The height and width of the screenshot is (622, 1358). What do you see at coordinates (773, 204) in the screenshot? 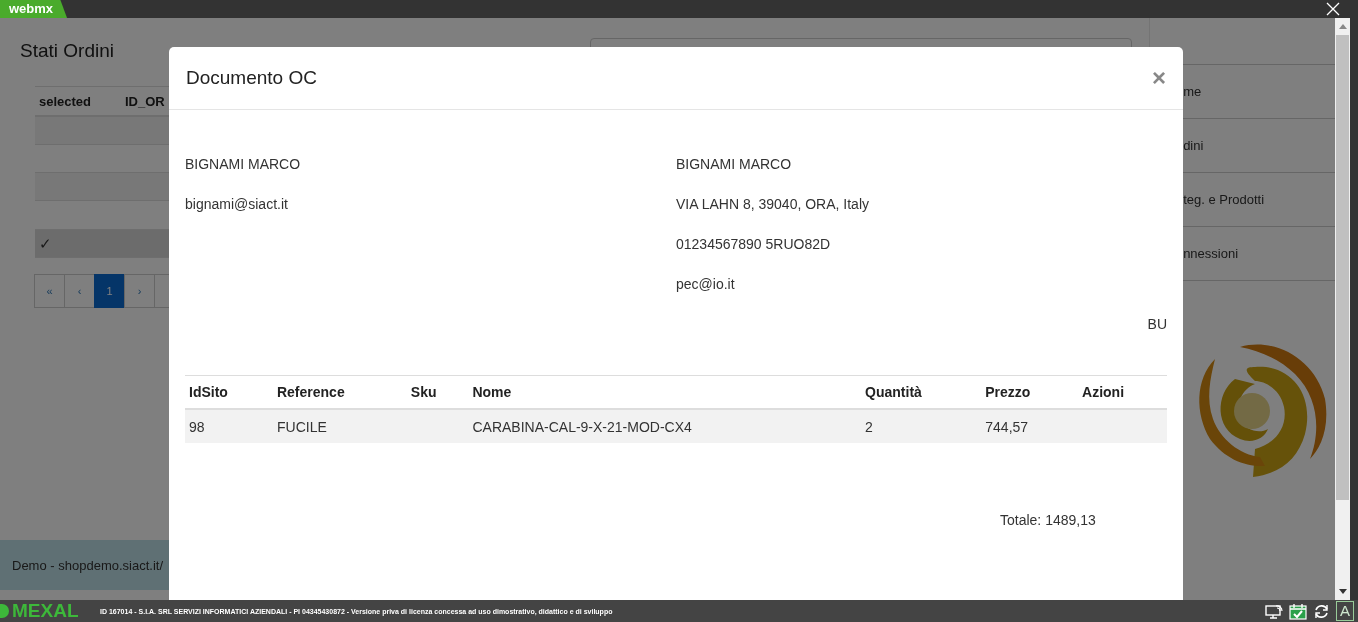
I see `shipping-line: VIA LAHN 8, 39040, ORA, Italy` at bounding box center [773, 204].